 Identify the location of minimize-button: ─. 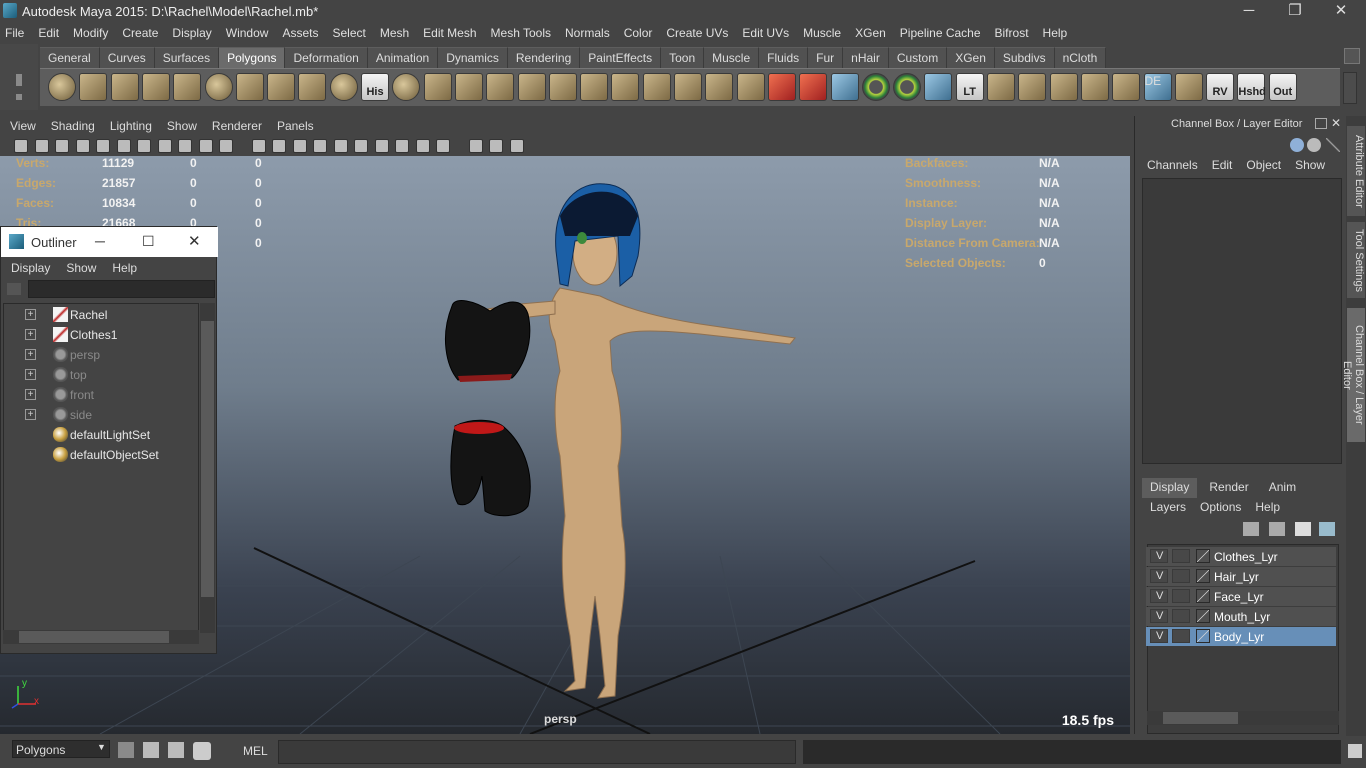
(1249, 11).